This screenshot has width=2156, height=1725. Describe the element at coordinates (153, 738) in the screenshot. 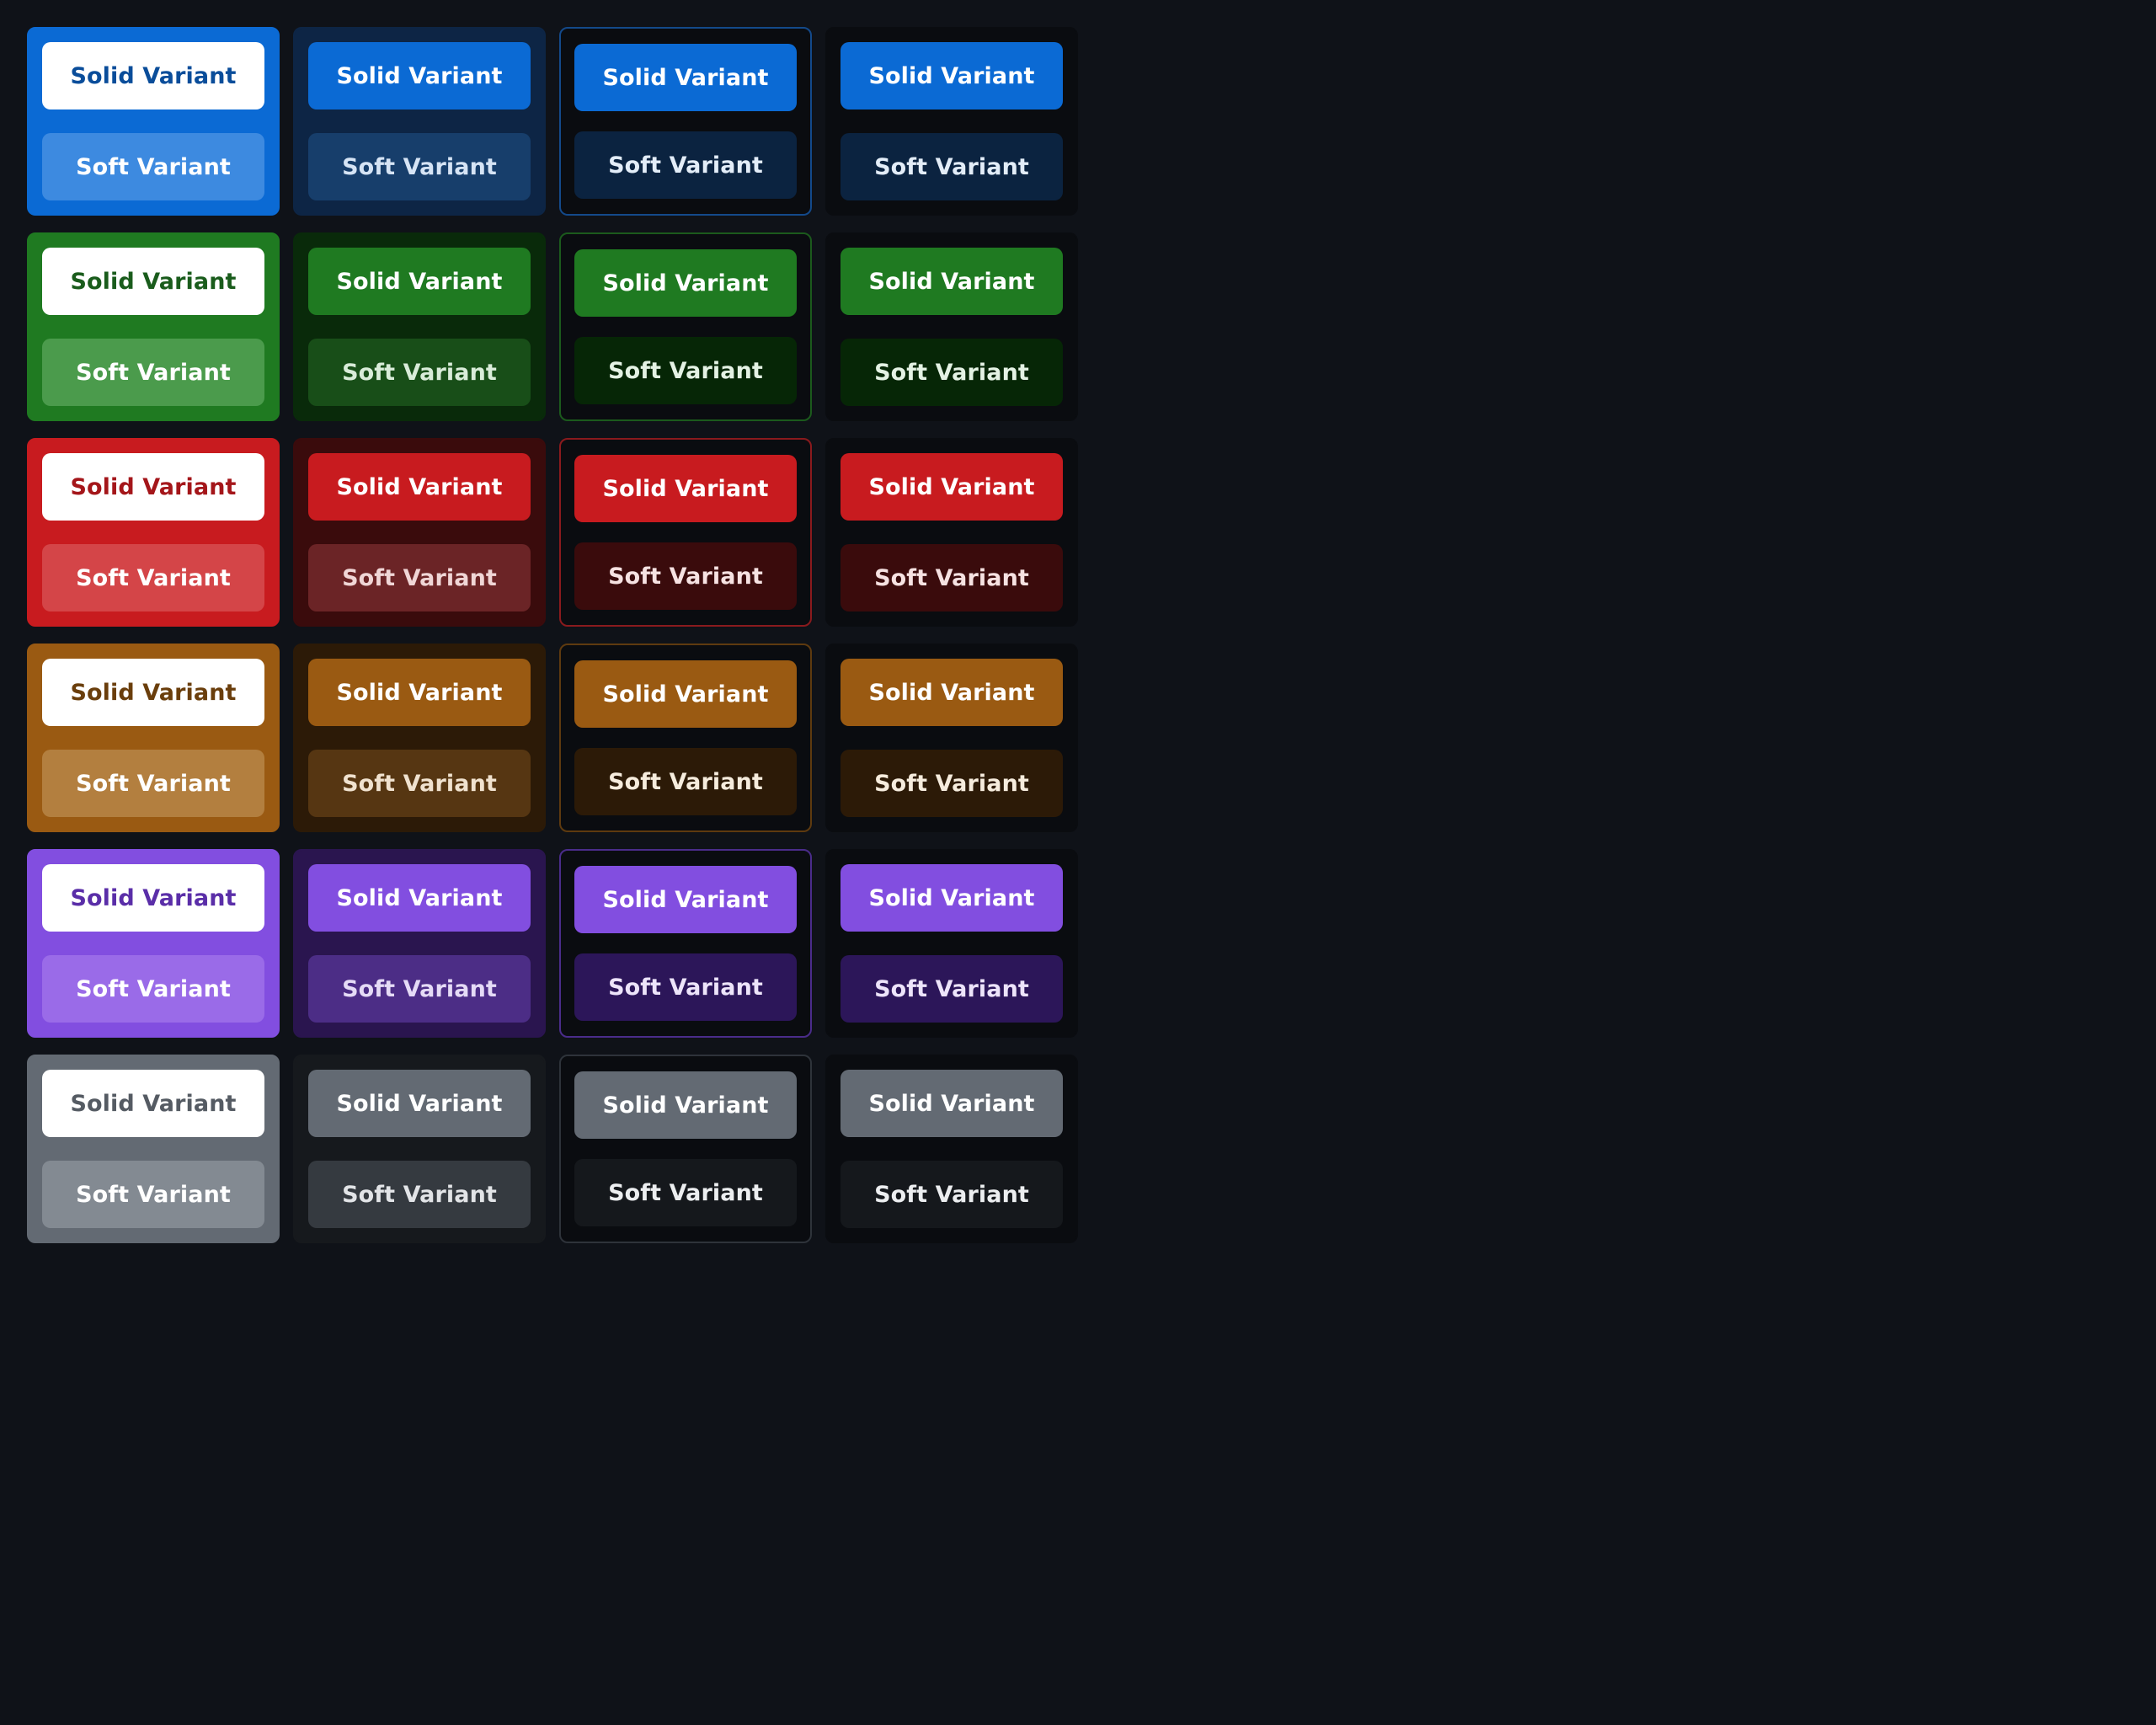

I see `variant-card-orange-filled: Solid Variant Soft Variant` at that location.